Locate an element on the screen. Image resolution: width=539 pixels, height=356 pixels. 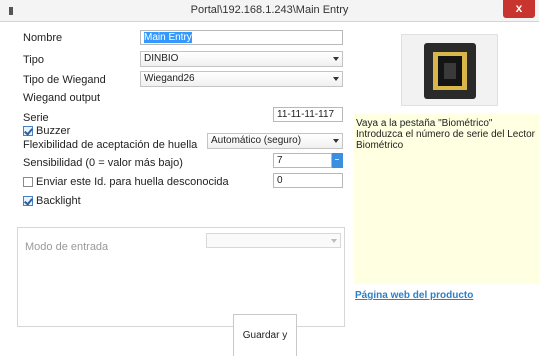
enviar-id-checkbox is located at coordinates (28, 182).